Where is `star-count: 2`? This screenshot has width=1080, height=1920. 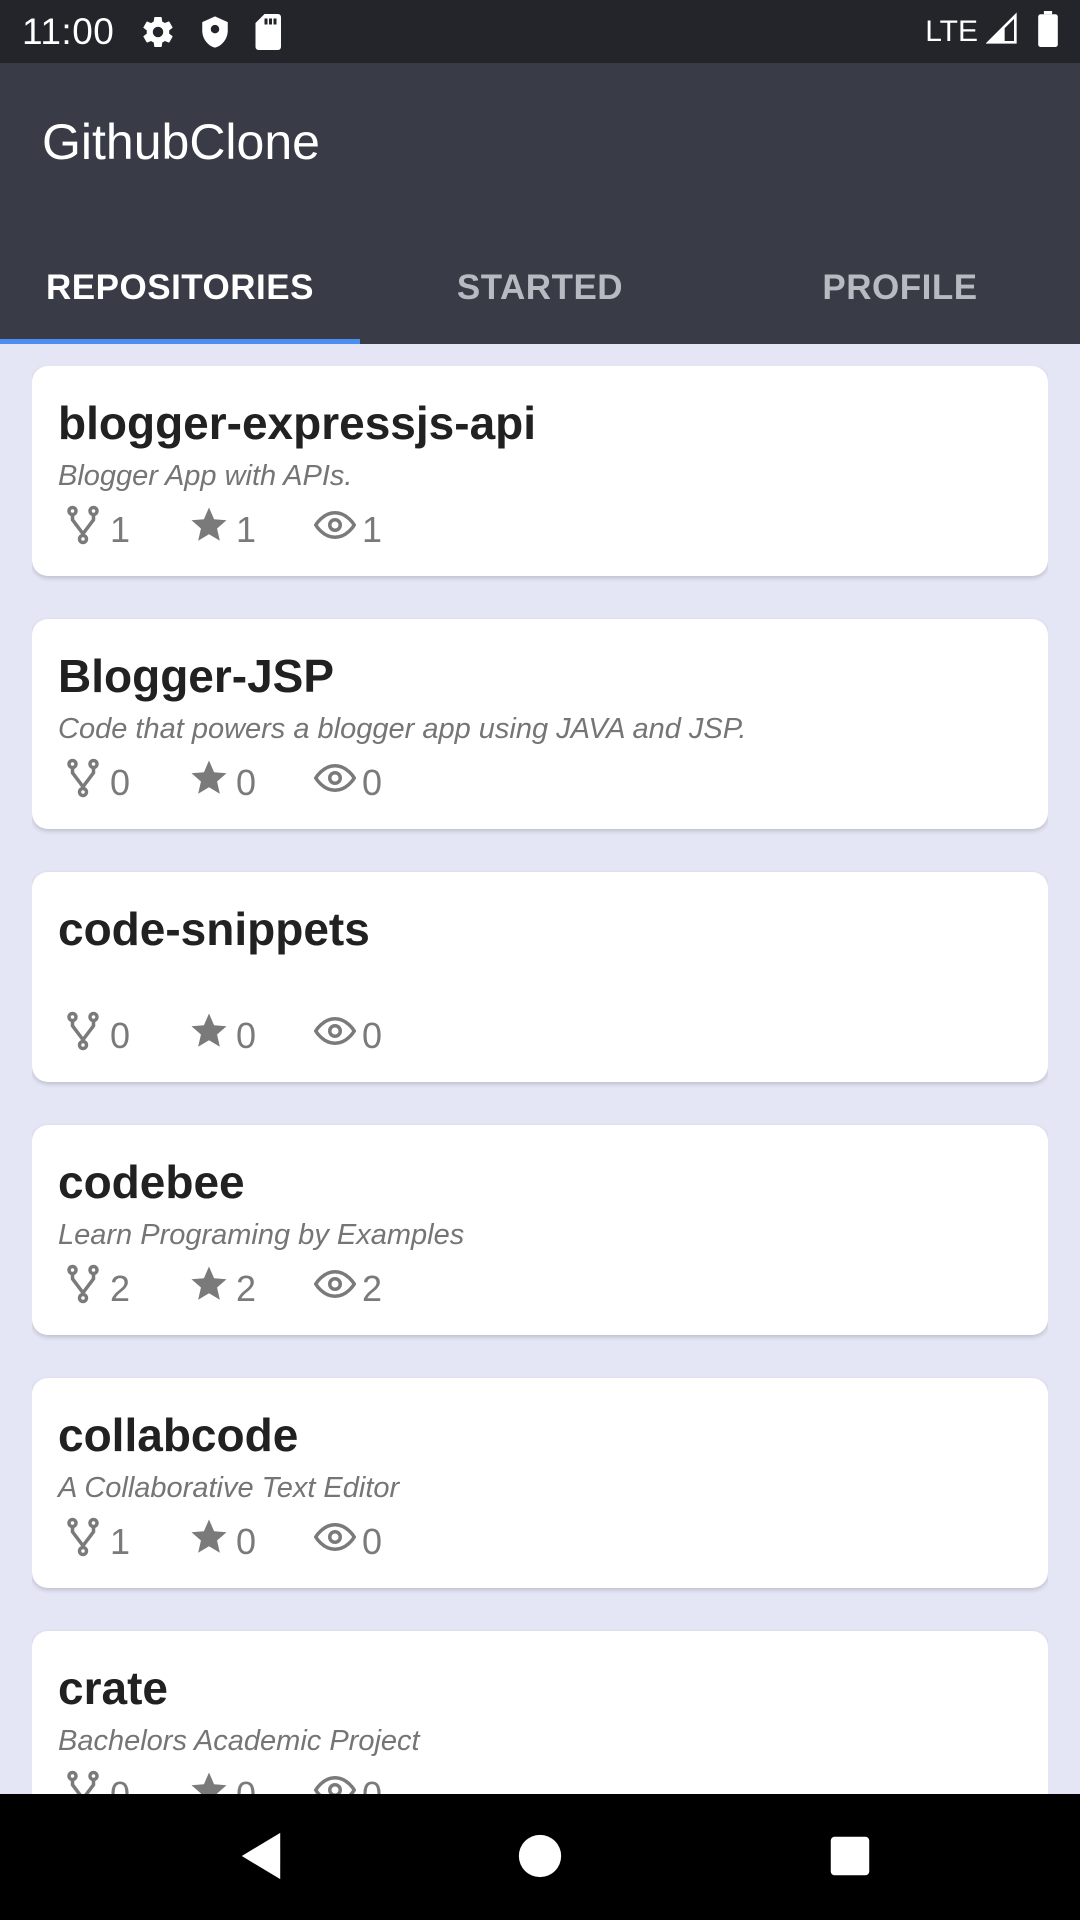 star-count: 2 is located at coordinates (246, 1288).